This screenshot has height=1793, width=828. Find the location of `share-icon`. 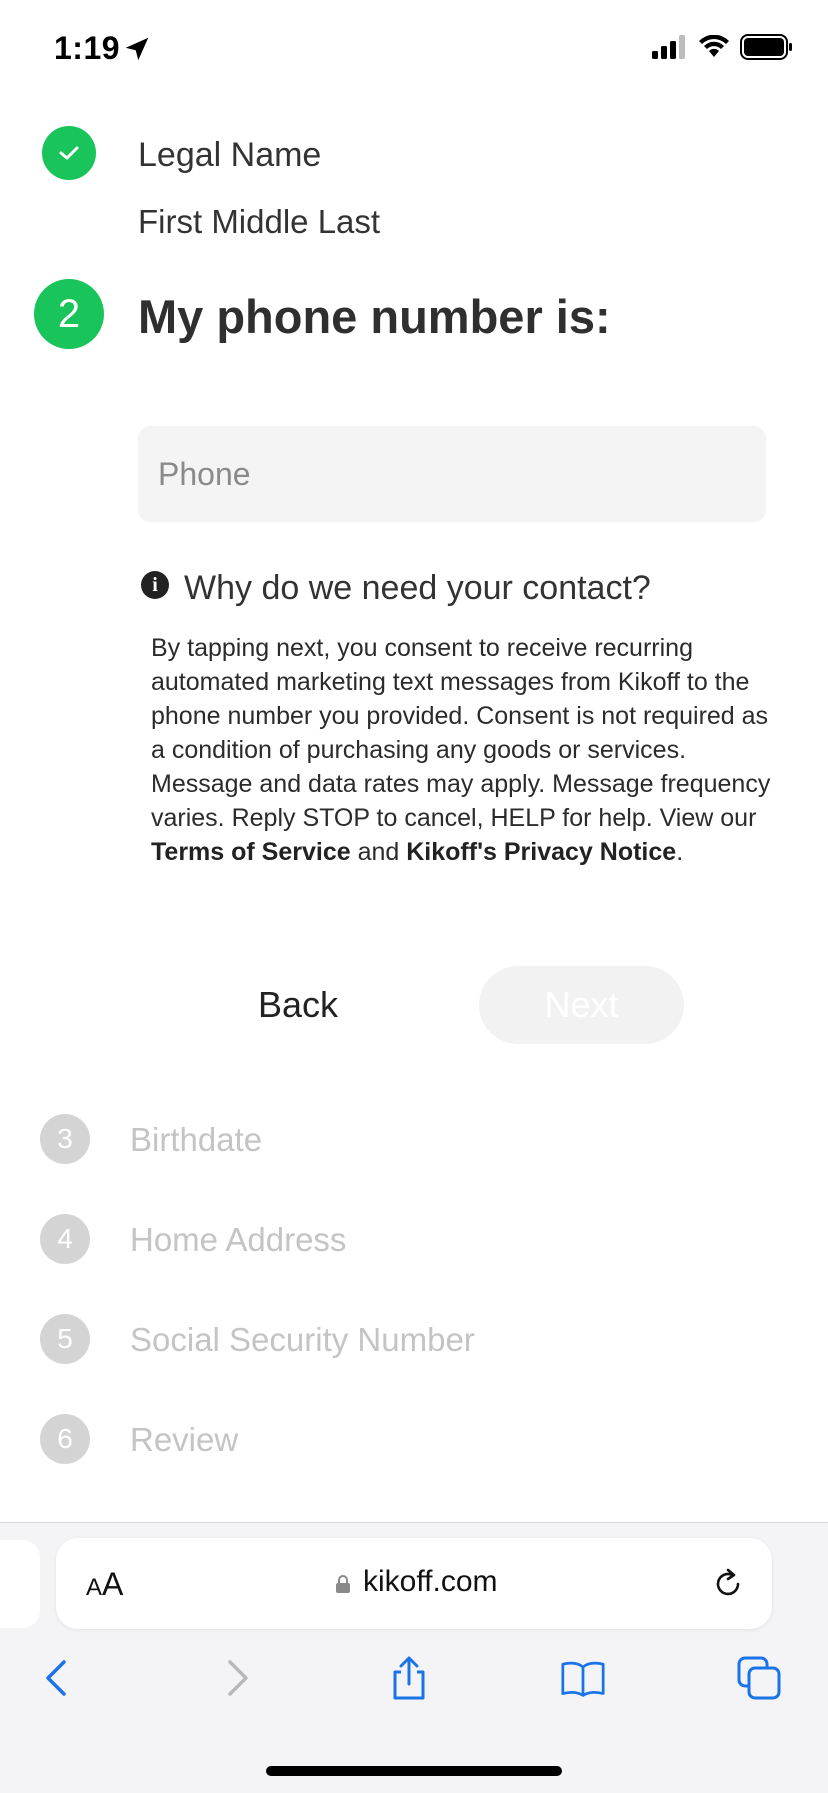

share-icon is located at coordinates (409, 1678).